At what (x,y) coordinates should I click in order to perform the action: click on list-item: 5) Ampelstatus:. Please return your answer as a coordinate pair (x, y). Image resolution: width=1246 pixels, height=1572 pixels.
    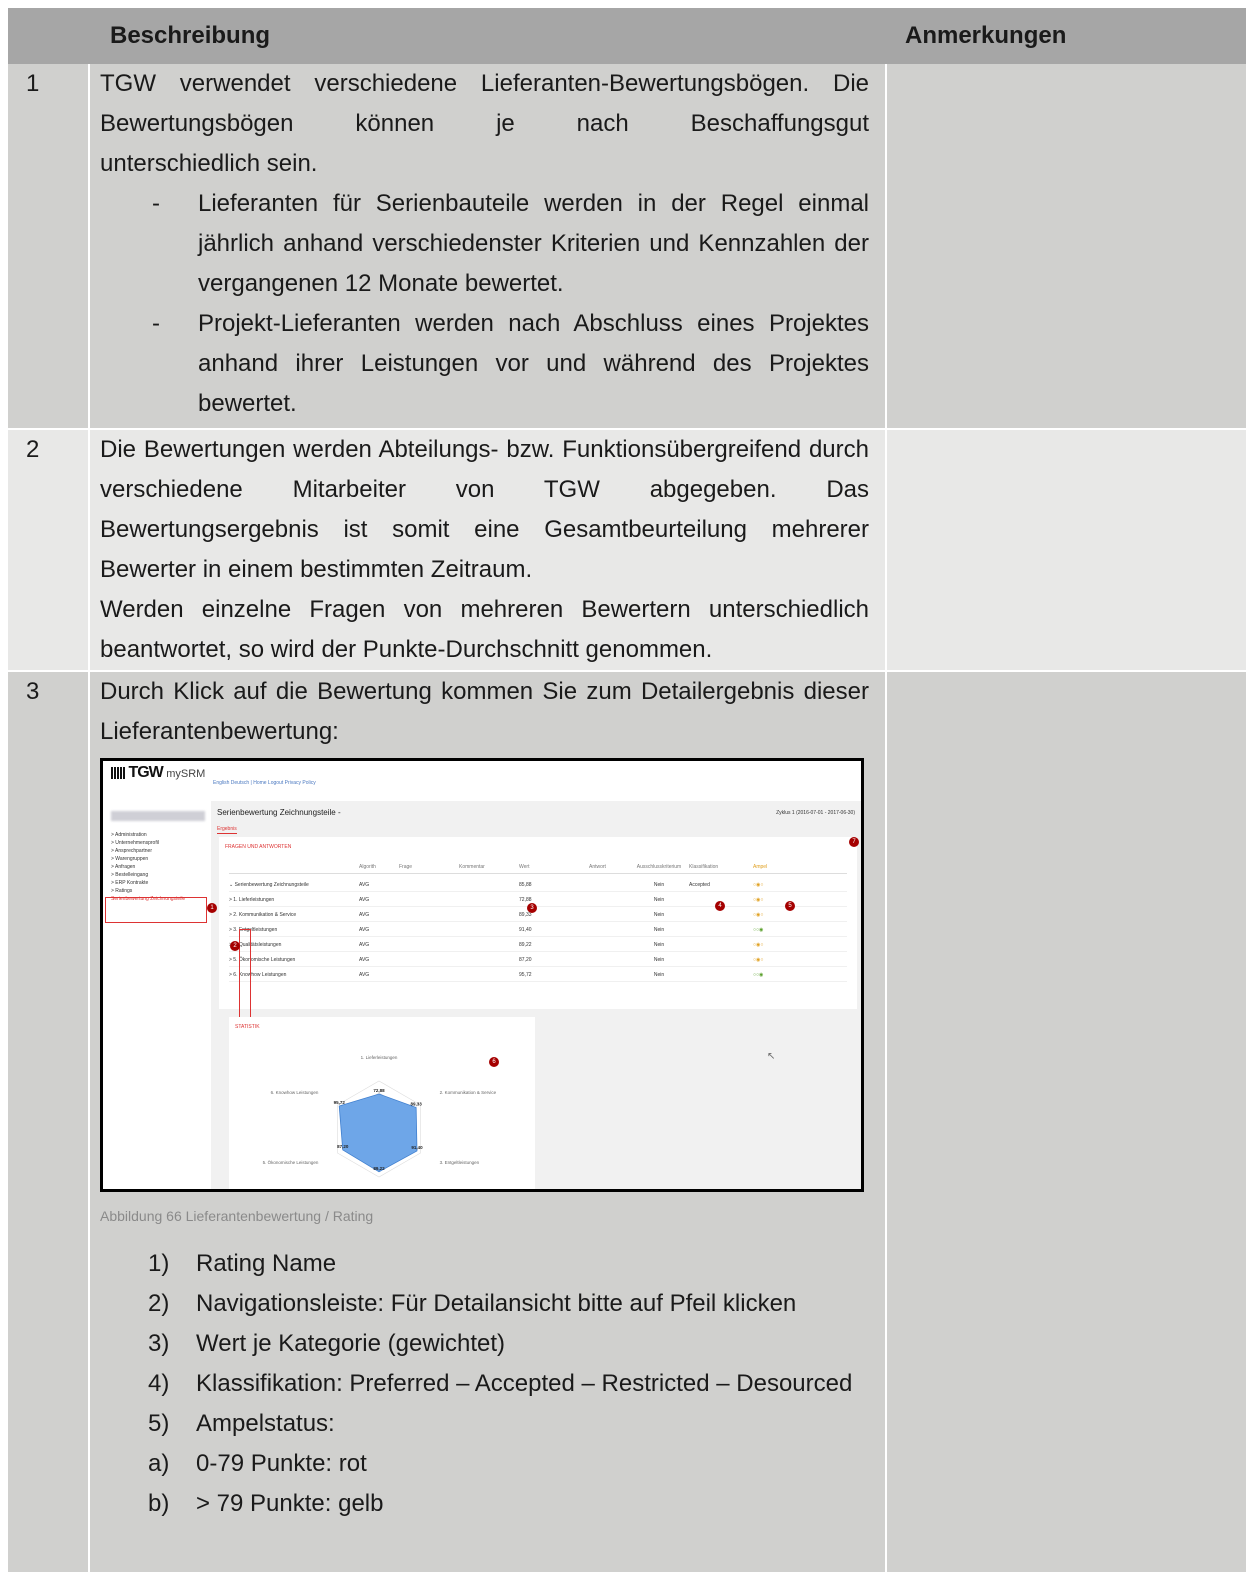
    Looking at the image, I should click on (508, 1424).